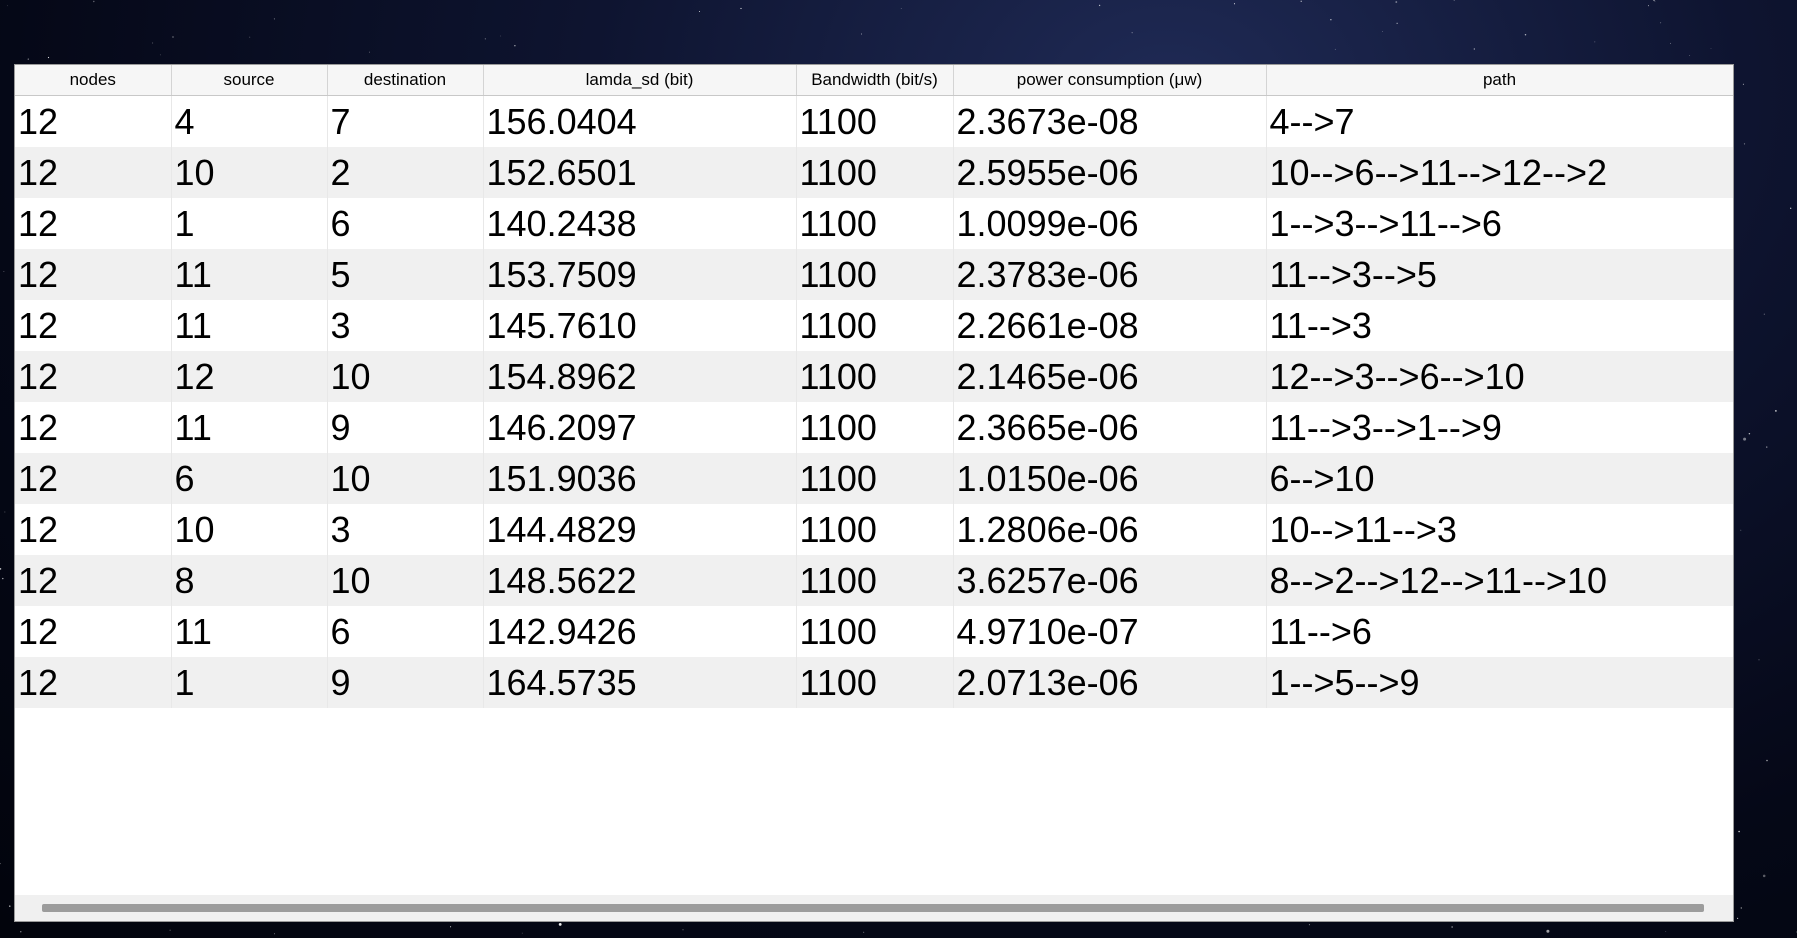 The width and height of the screenshot is (1797, 938). What do you see at coordinates (874, 121) in the screenshot?
I see `table-row: 12 4 7 156.0404 1100 2.3673e-08 4-->7` at bounding box center [874, 121].